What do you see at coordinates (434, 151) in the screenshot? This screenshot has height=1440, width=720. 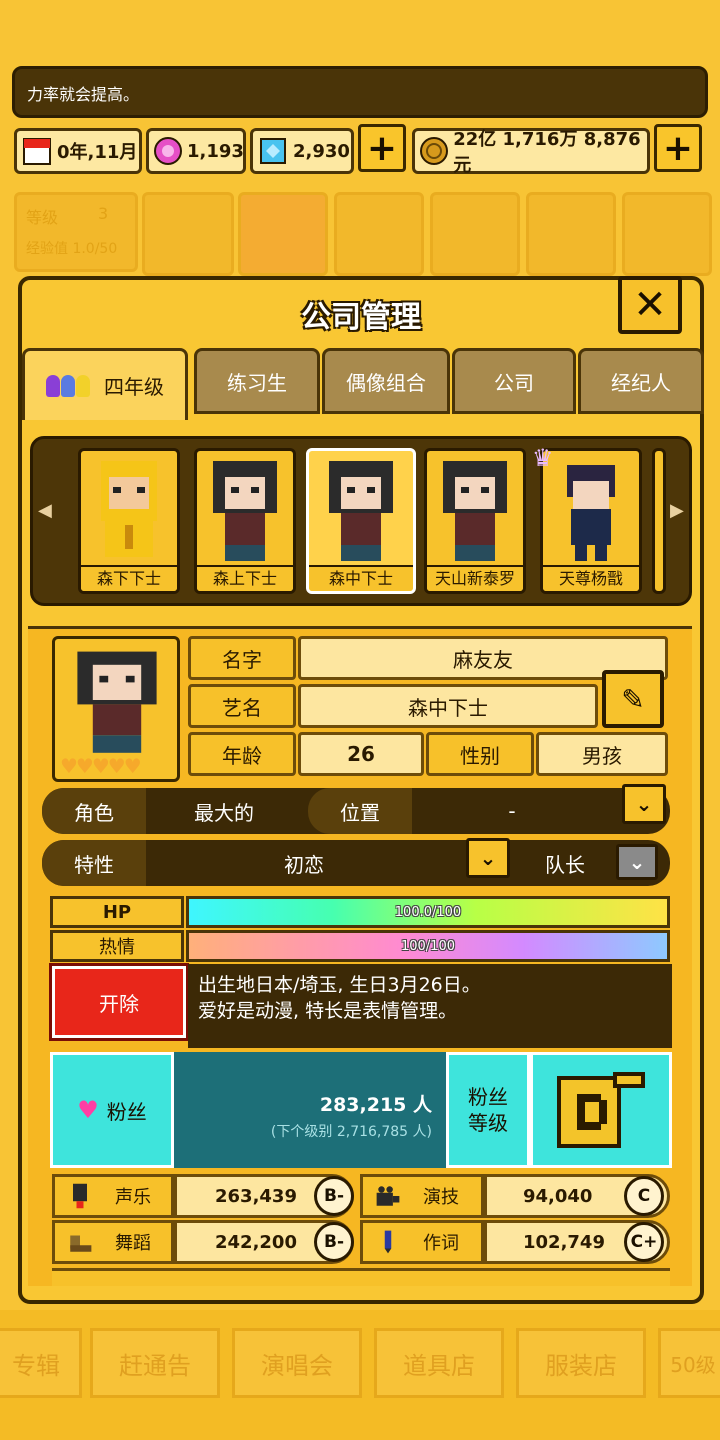 I see `coin-icon` at bounding box center [434, 151].